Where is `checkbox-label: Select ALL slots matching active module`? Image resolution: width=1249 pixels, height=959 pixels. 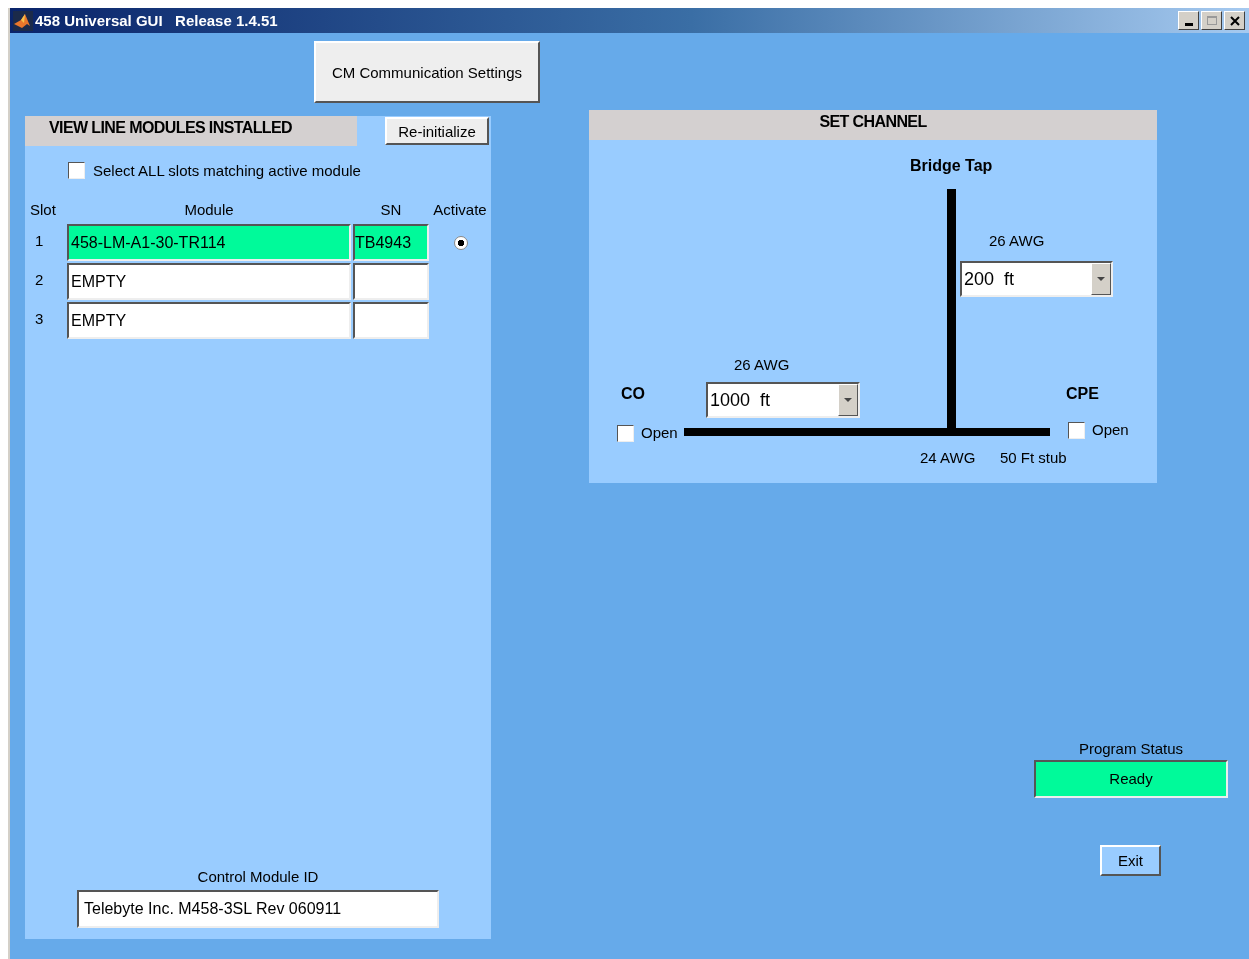
checkbox-label: Select ALL slots matching active module is located at coordinates (227, 170).